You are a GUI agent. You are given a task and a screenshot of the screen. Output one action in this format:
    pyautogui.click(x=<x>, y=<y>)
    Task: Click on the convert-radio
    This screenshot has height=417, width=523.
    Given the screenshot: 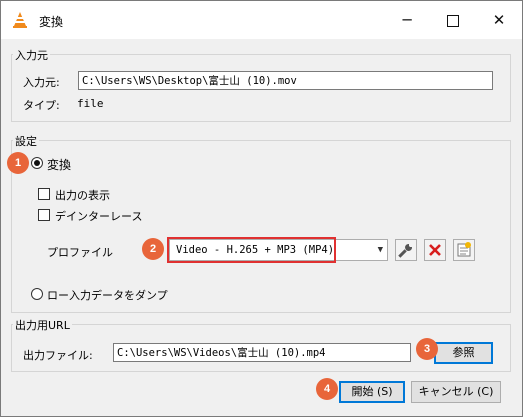 What is the action you would take?
    pyautogui.click(x=37, y=163)
    